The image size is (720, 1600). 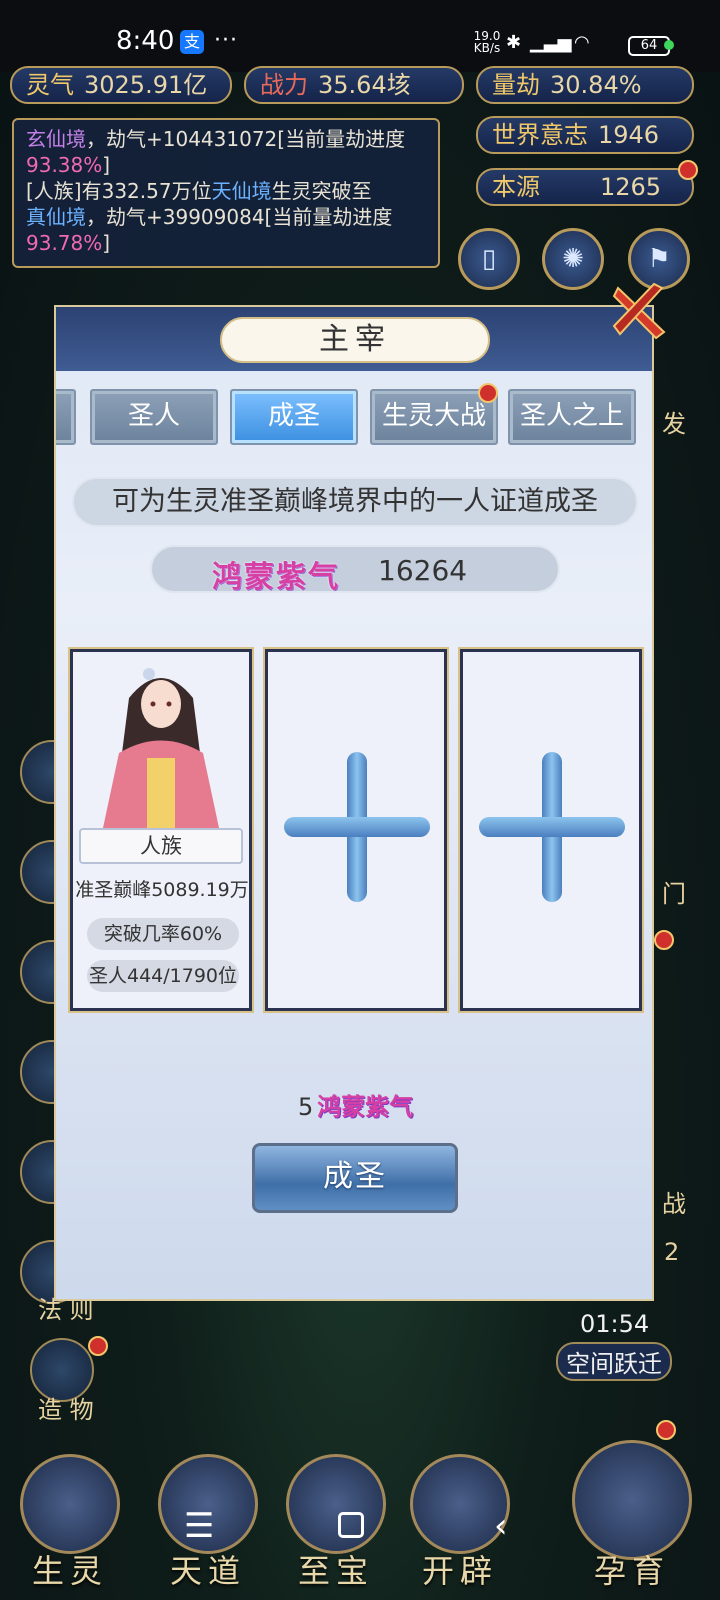 I want to click on lingqi-label: 灵气, so click(x=50, y=85).